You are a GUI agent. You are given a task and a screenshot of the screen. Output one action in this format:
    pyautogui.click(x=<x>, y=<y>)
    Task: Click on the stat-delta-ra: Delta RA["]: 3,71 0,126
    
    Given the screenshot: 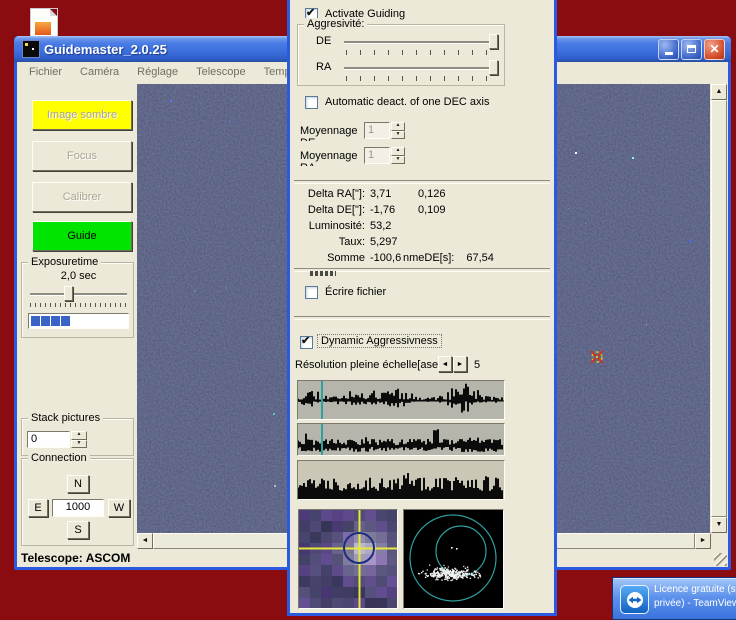 What is the action you would take?
    pyautogui.click(x=376, y=194)
    